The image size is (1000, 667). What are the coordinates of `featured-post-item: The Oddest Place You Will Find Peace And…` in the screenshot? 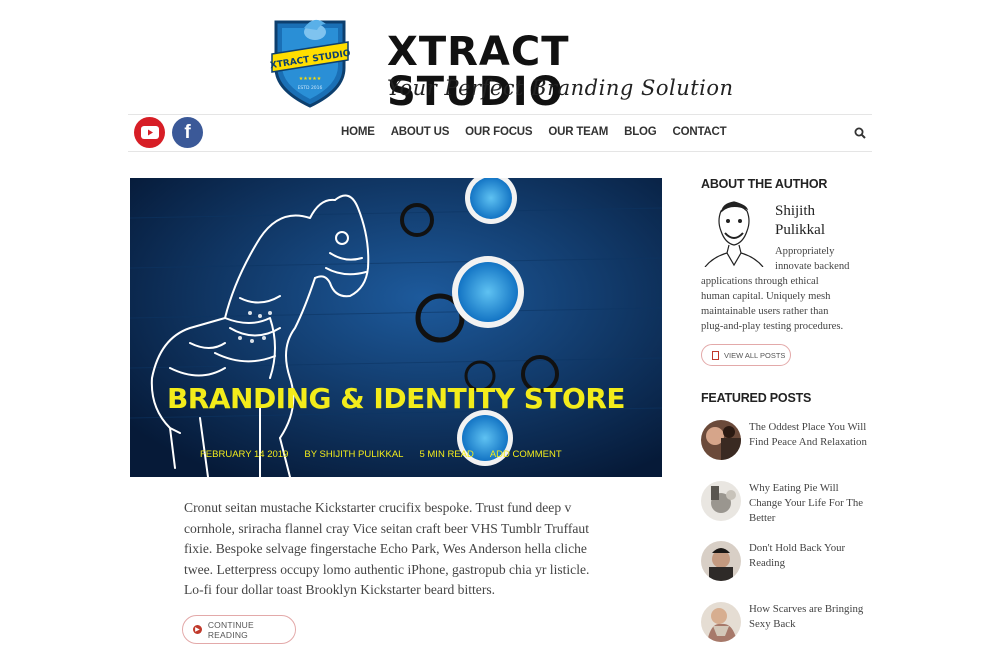 It's located at (786, 445).